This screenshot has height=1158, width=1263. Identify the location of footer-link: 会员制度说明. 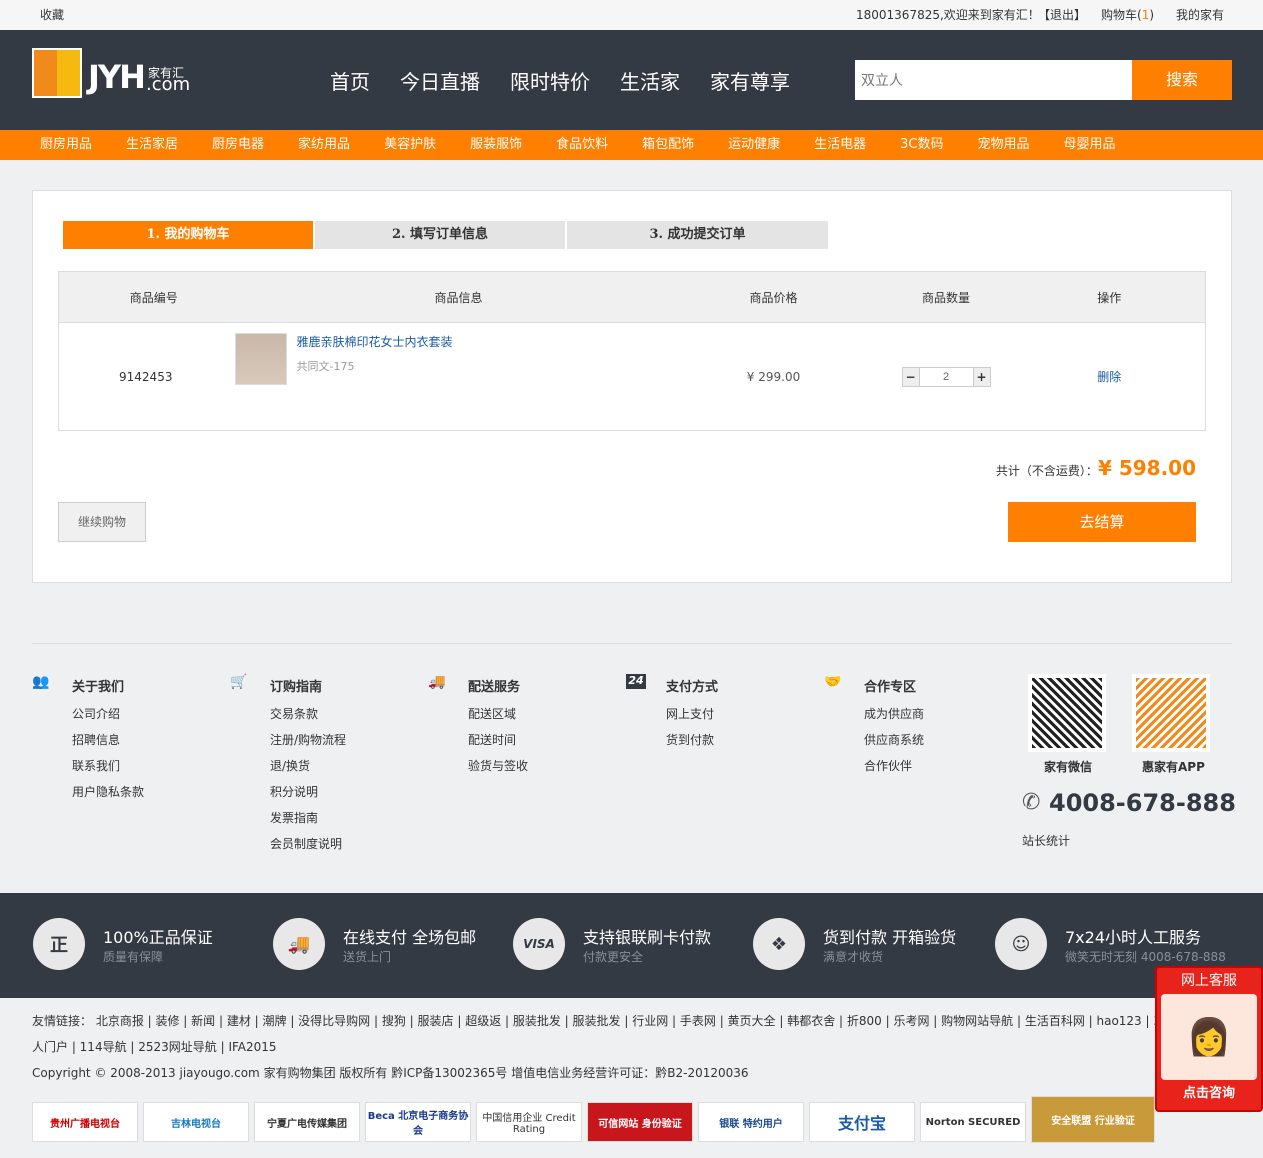
(308, 844).